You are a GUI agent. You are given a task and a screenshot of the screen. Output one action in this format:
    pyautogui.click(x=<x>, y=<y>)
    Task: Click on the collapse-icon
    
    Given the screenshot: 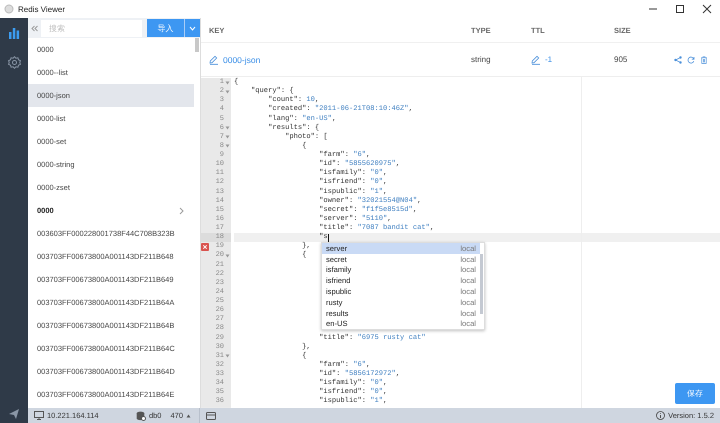 What is the action you would take?
    pyautogui.click(x=34, y=28)
    